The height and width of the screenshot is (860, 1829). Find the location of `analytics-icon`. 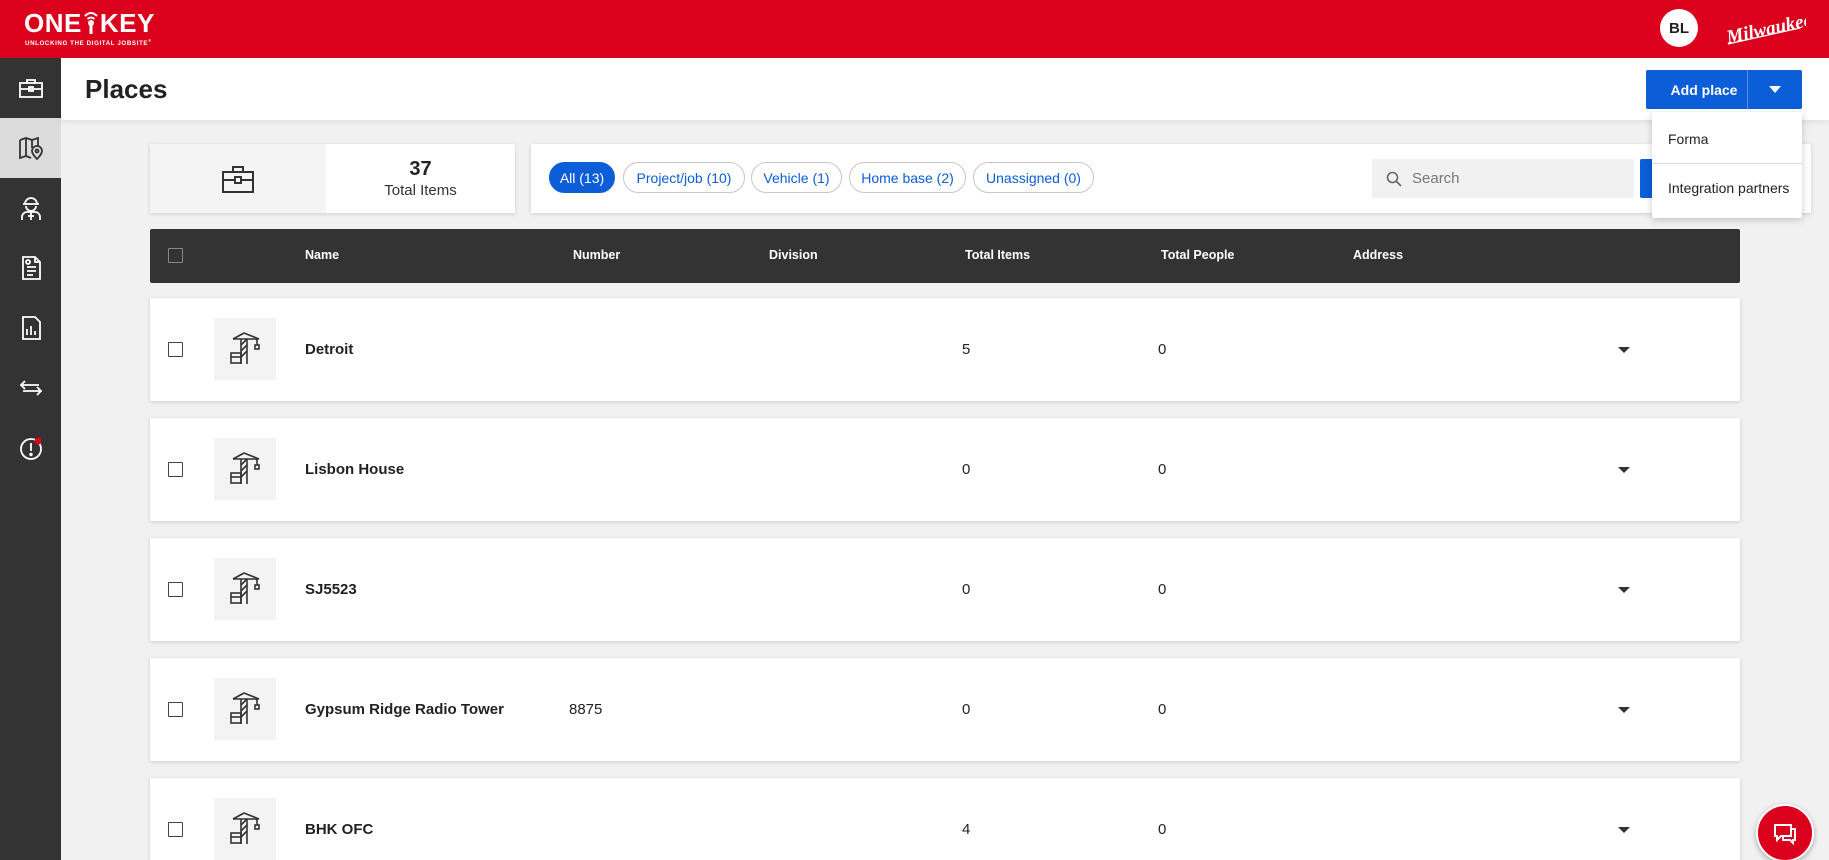

analytics-icon is located at coordinates (31, 328).